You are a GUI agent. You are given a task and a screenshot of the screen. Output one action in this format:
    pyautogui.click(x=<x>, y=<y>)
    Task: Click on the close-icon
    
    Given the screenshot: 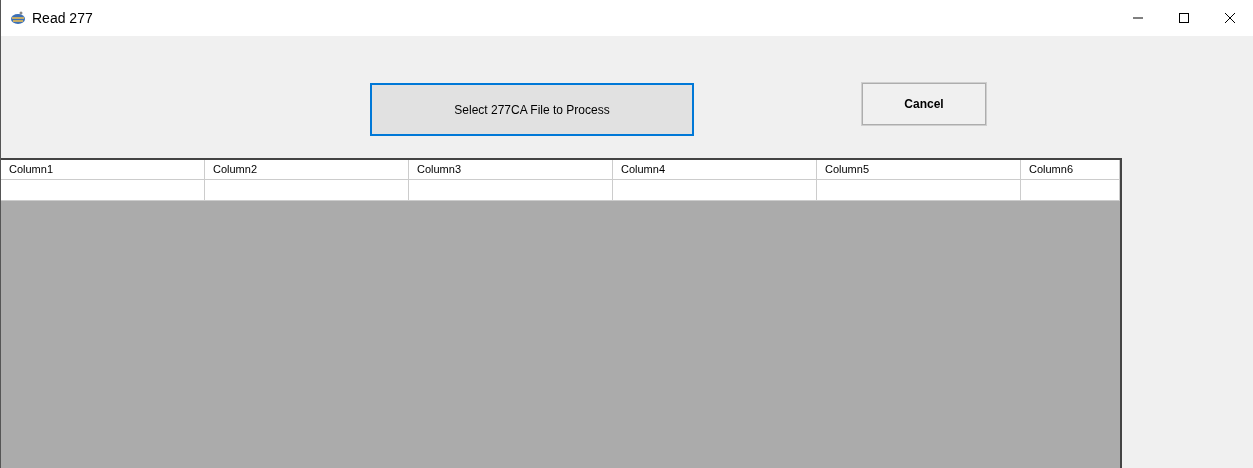 What is the action you would take?
    pyautogui.click(x=1230, y=18)
    